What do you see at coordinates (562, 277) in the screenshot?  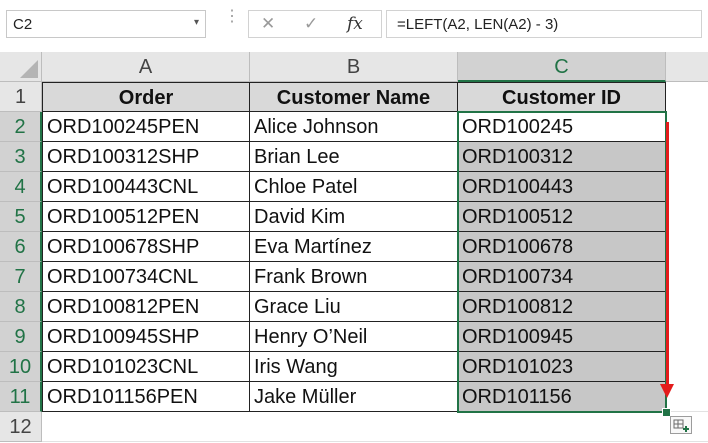 I see `cell-c7: ORD100734` at bounding box center [562, 277].